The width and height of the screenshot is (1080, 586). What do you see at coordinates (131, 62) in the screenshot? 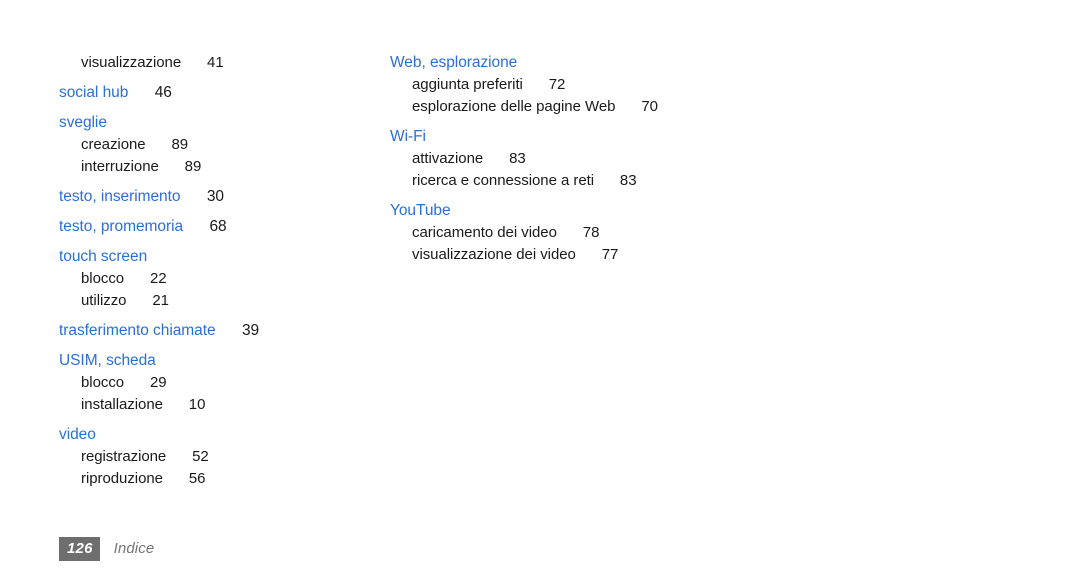
I see `index-subentry-label: visualizzazione` at bounding box center [131, 62].